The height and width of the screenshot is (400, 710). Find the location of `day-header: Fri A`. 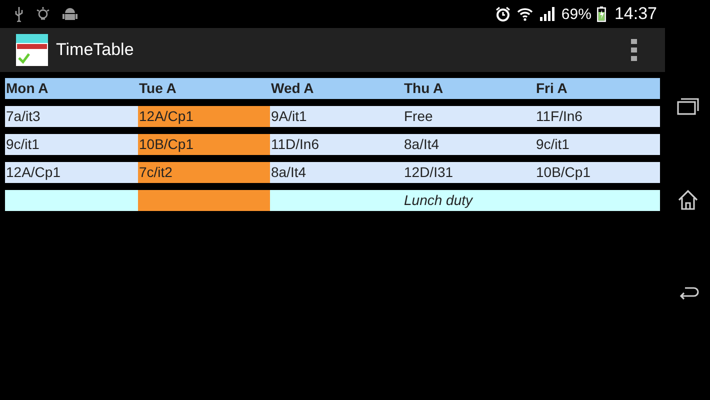

day-header: Fri A is located at coordinates (551, 88).